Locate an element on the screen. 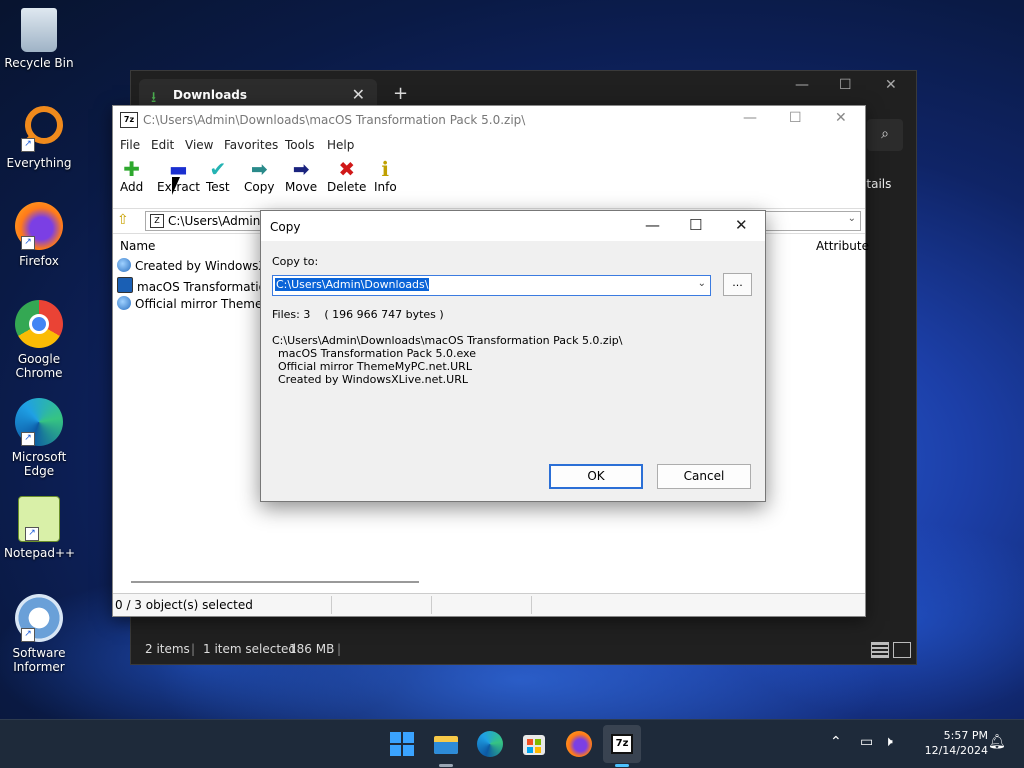 The width and height of the screenshot is (1024, 768). desktop-icon-everything: ↗ Everything is located at coordinates (39, 137).